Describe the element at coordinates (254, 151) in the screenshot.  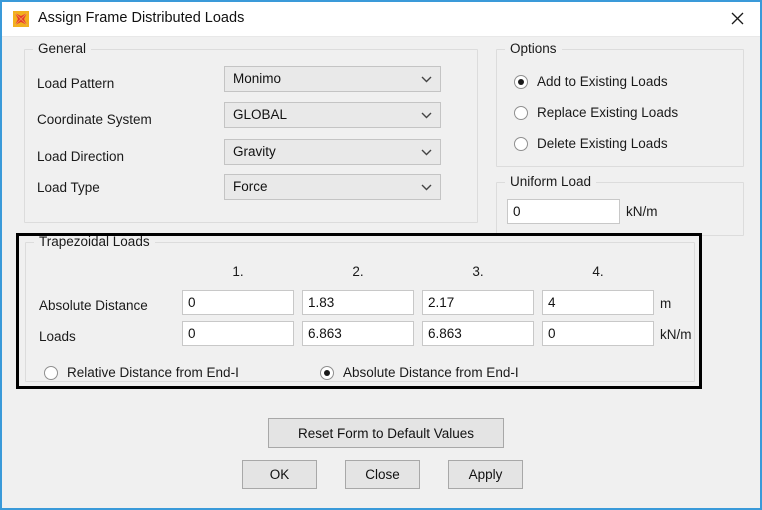
I see `load-direction-value: Gravity` at that location.